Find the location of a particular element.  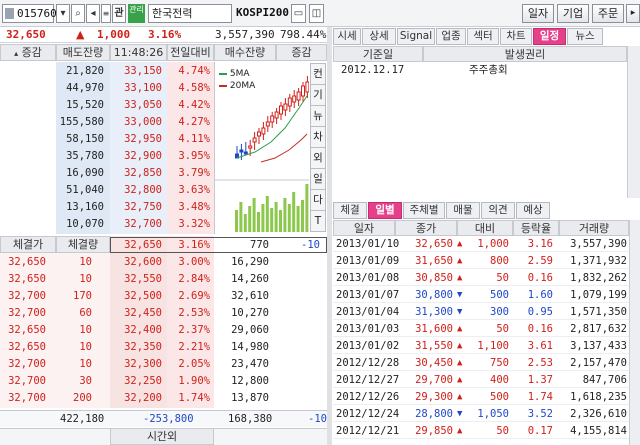

daily-row: 2013/01/07 30,800 ▼ 500 1.60 1,079,199 is located at coordinates (481, 295).